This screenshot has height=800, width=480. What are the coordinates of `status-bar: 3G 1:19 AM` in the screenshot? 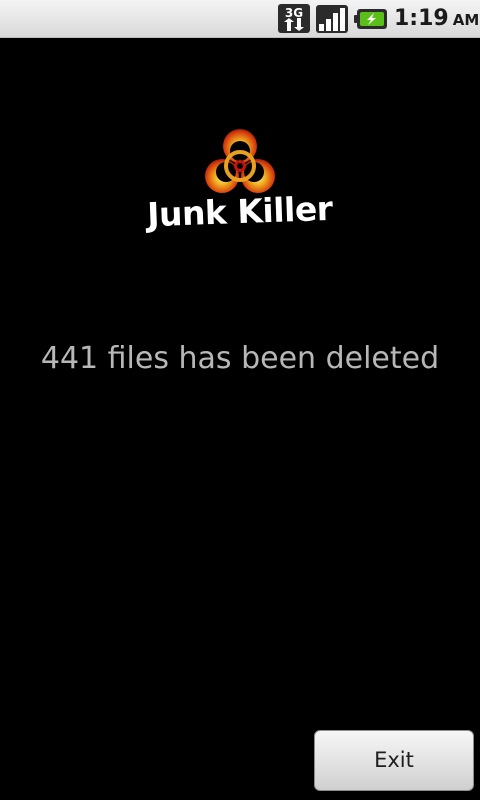 It's located at (240, 19).